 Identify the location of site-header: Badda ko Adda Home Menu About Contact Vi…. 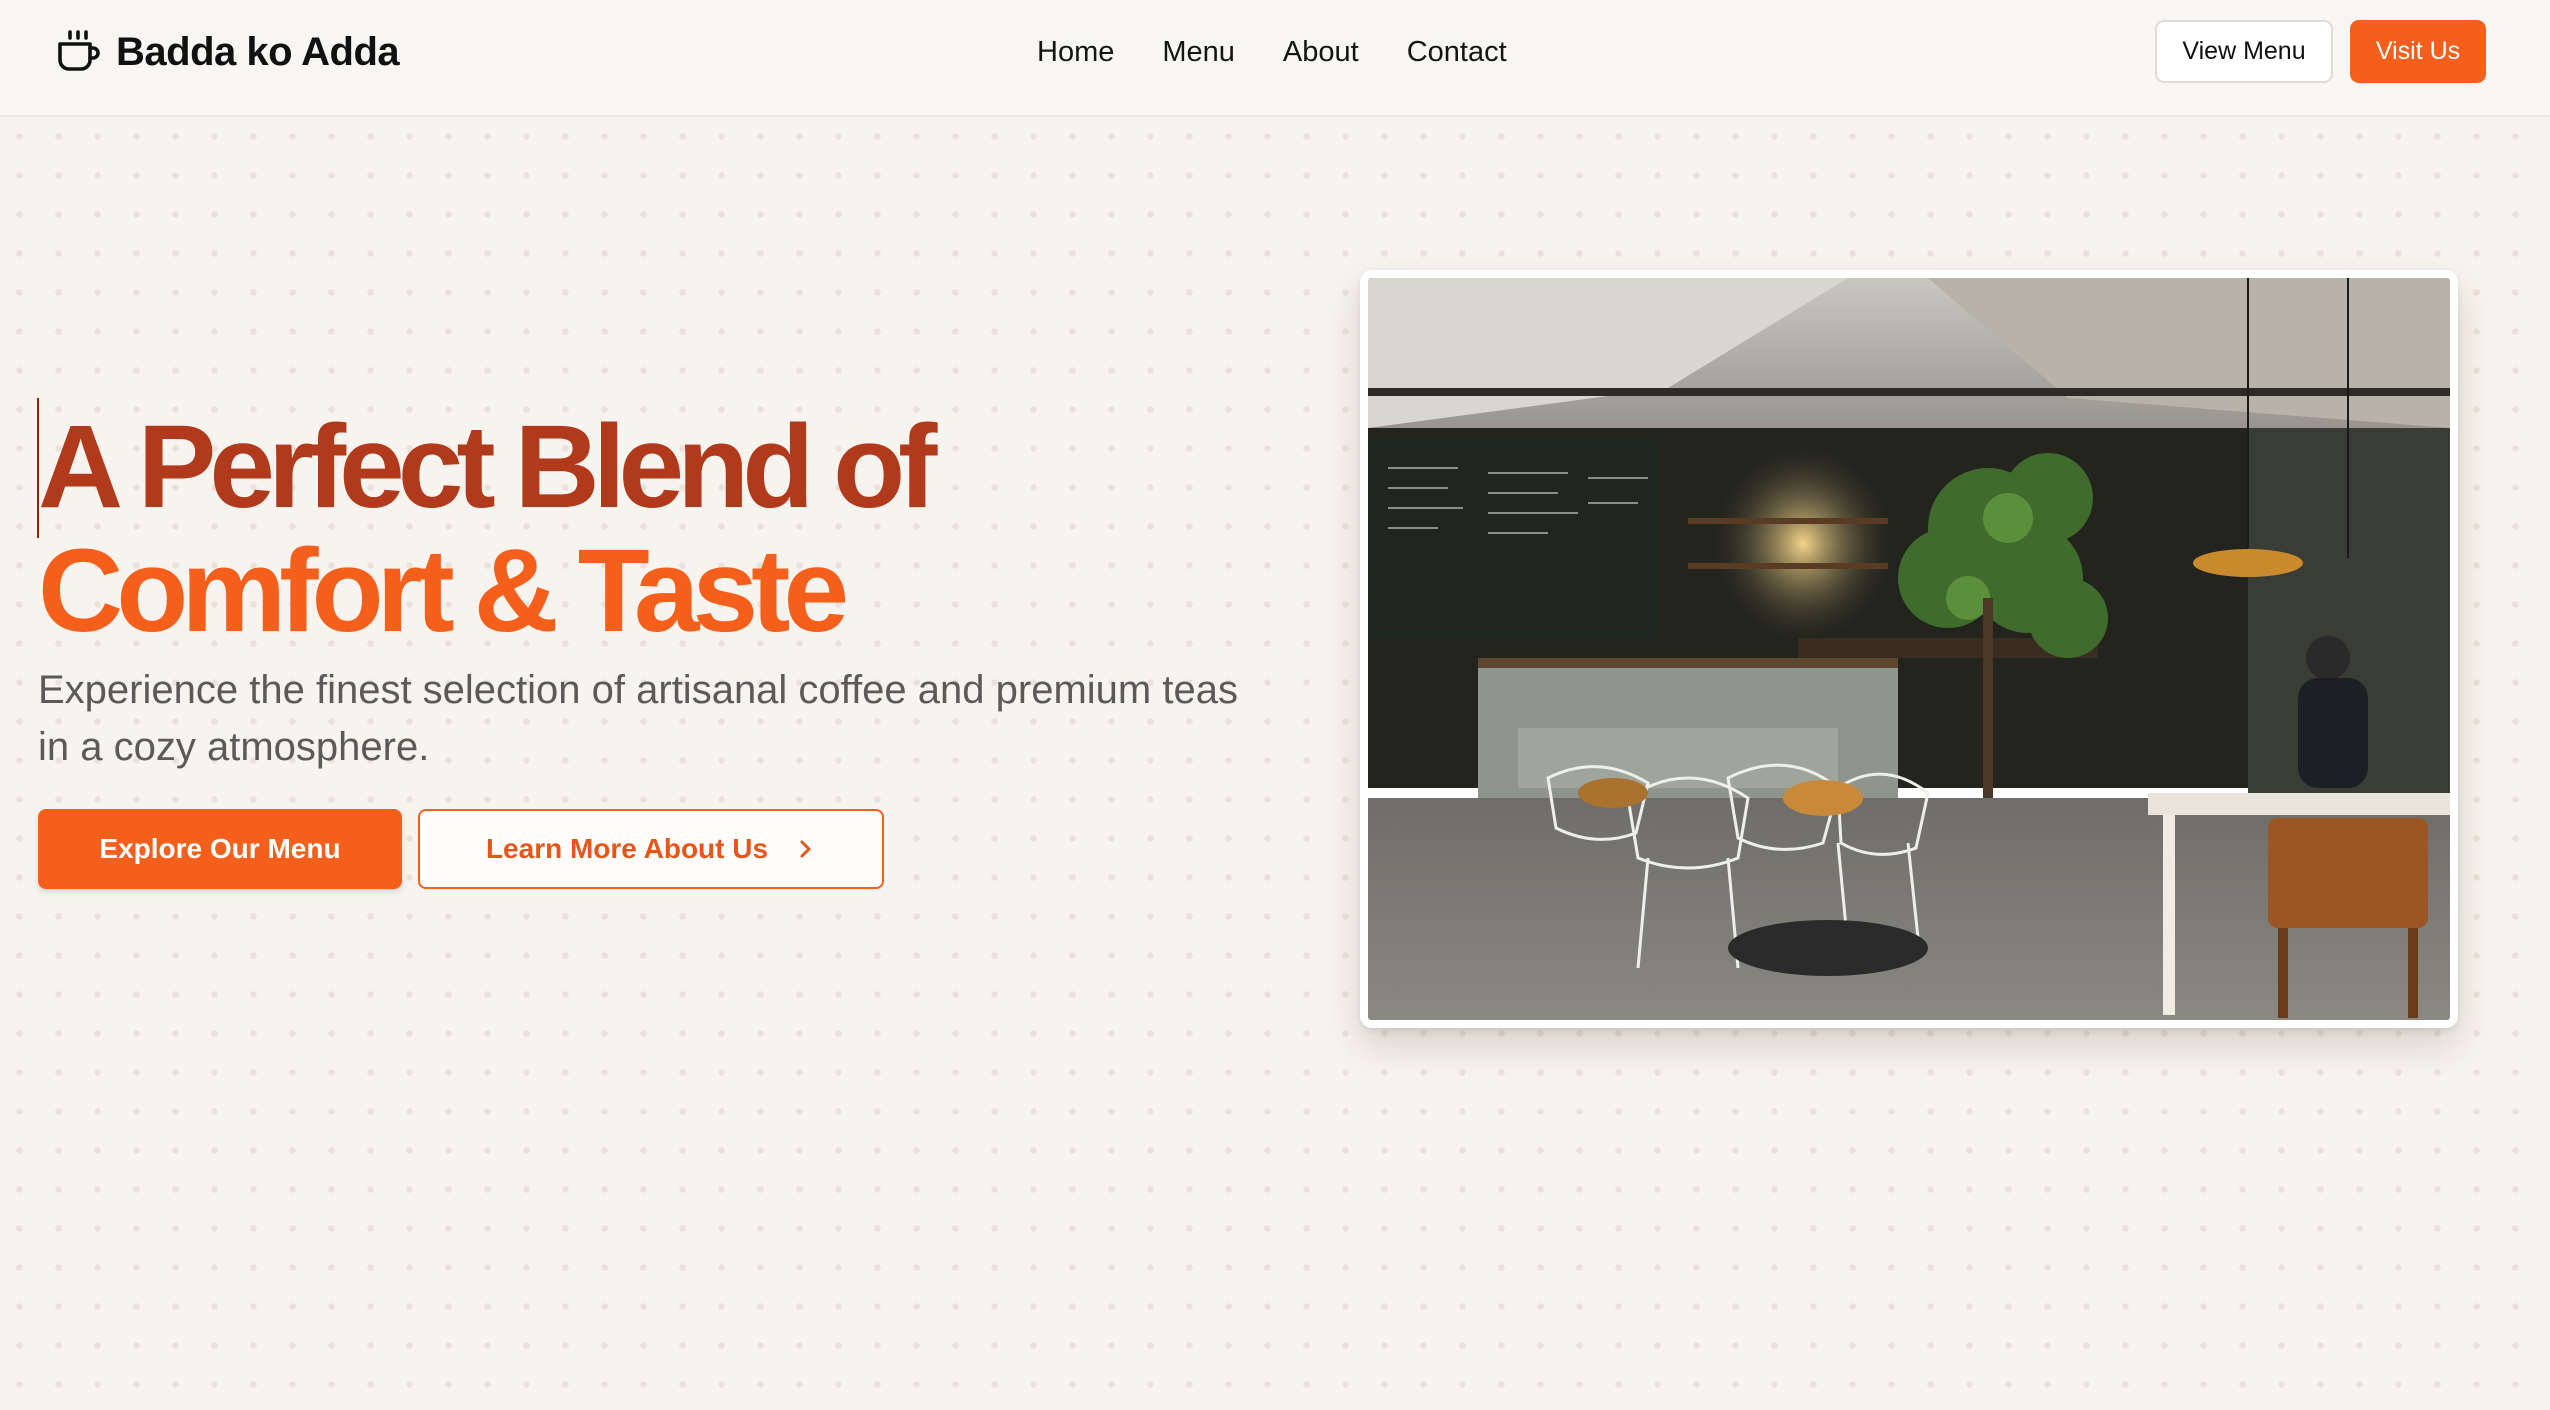
(1275, 58).